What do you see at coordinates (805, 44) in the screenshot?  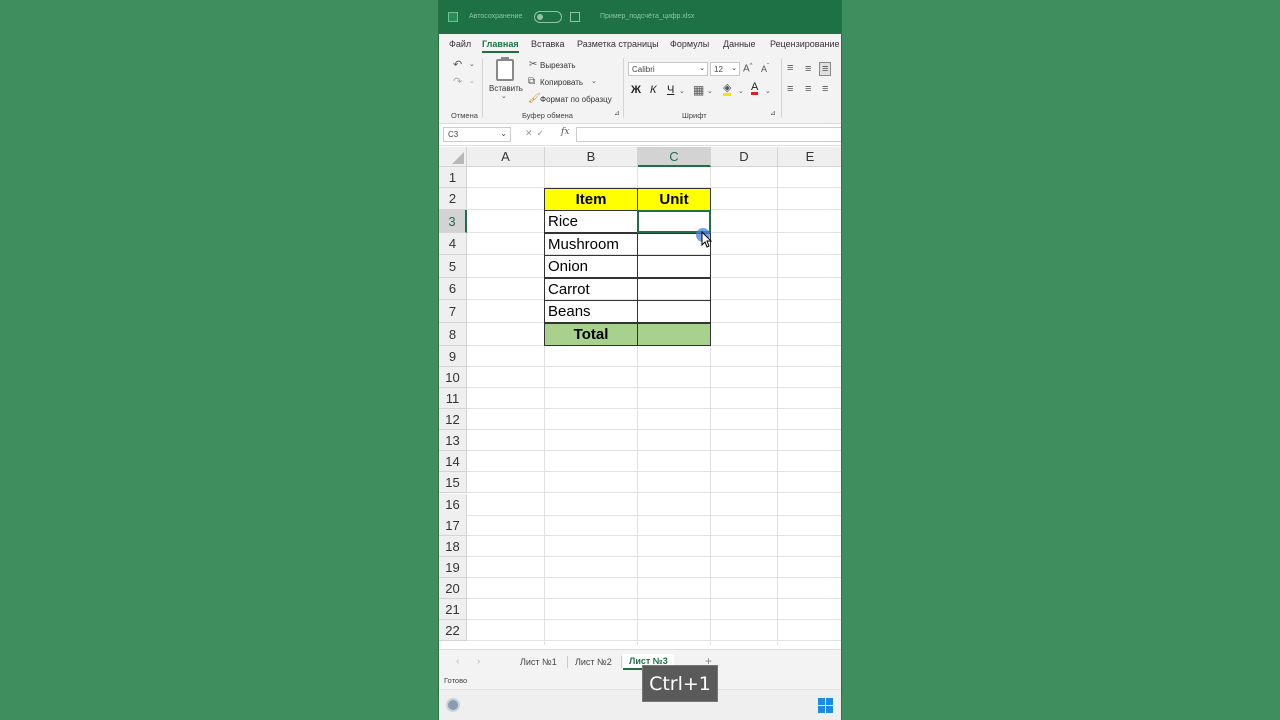 I see `tab-review: Рецензирование` at bounding box center [805, 44].